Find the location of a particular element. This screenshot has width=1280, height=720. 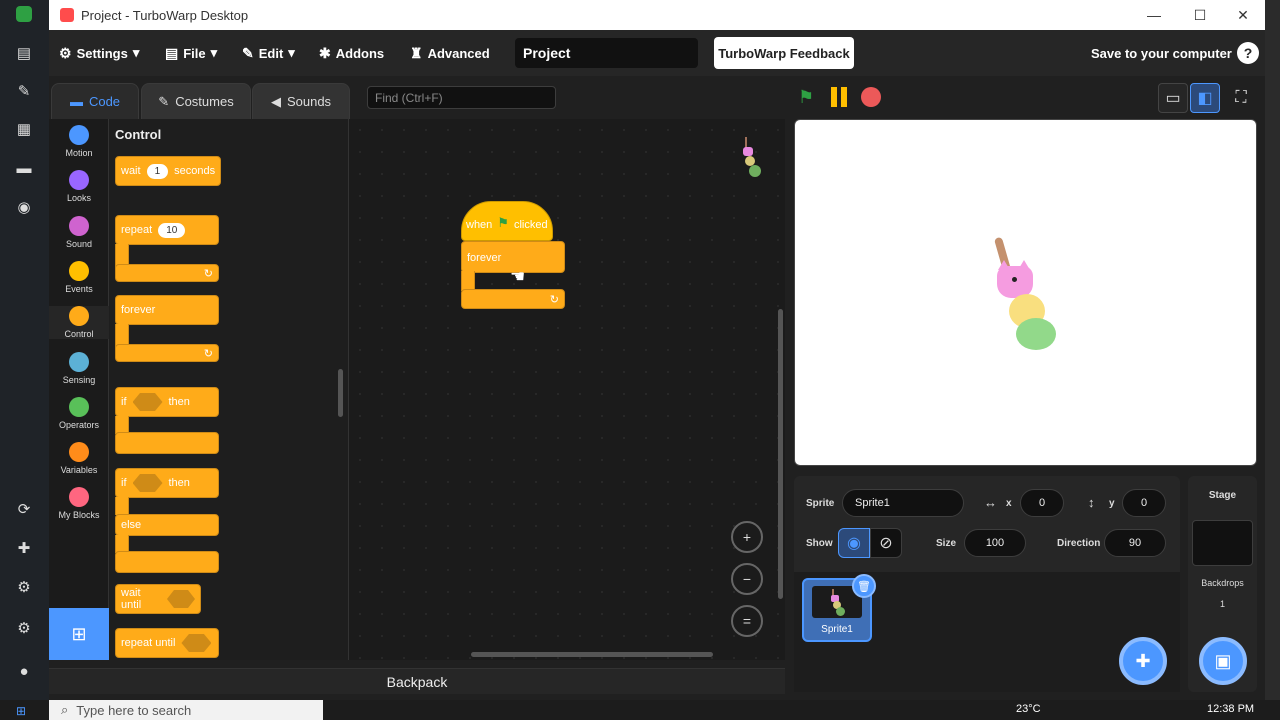

tab-sounds: ◀ Sounds is located at coordinates (301, 101).